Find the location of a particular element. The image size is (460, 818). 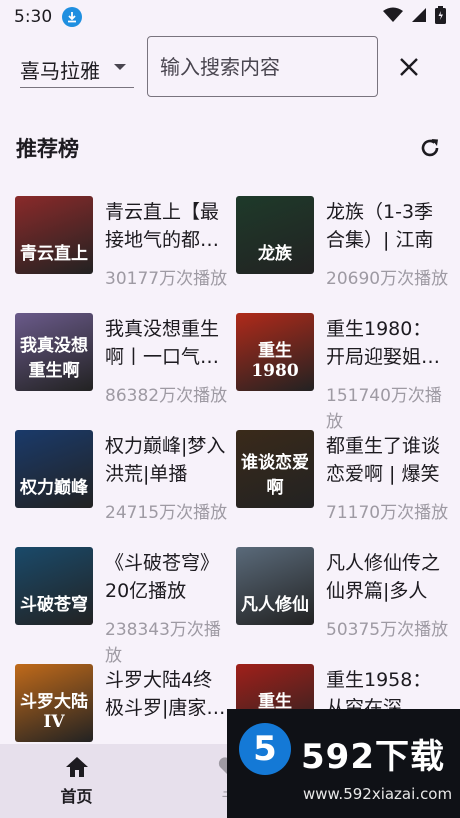

book-item: 谁谈恋爱啊 都重生了谁谈恋爱啊 | 爆笑 71170万次播放 is located at coordinates (346, 488).